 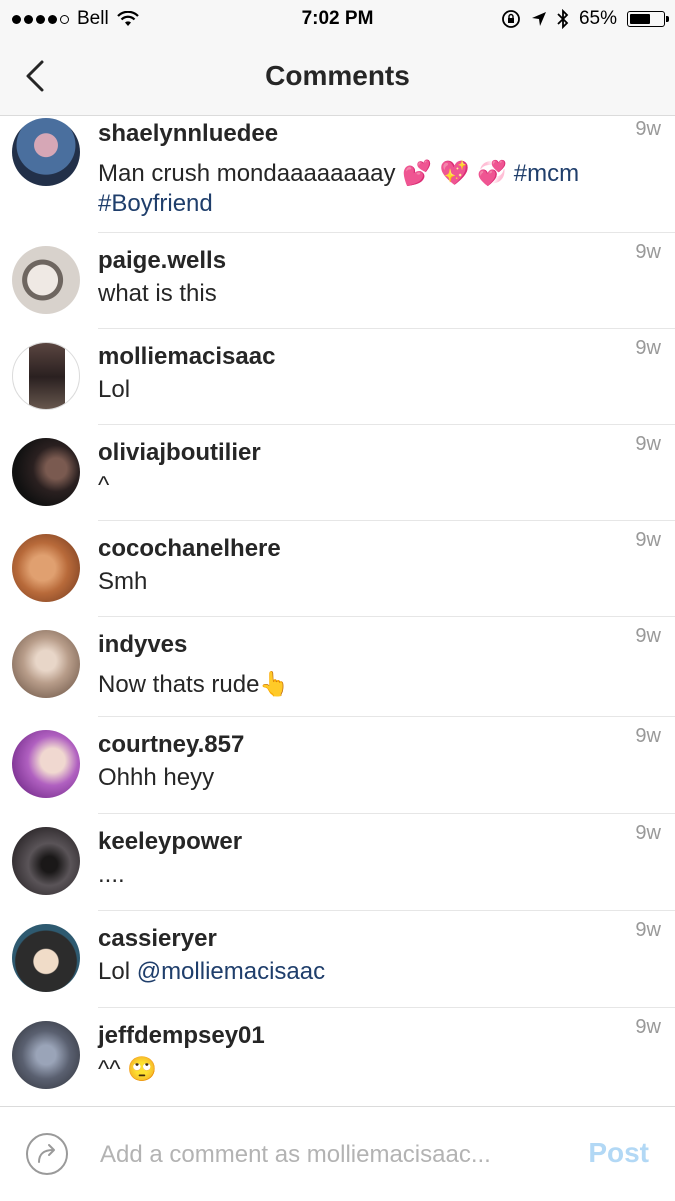 What do you see at coordinates (156, 777) in the screenshot?
I see `comment-text: Ohhh heyy` at bounding box center [156, 777].